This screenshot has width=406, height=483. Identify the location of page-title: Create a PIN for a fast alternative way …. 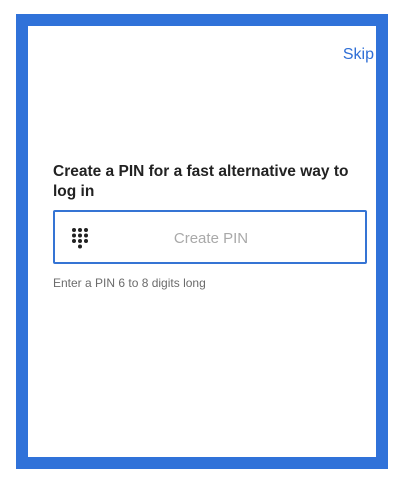
(201, 181).